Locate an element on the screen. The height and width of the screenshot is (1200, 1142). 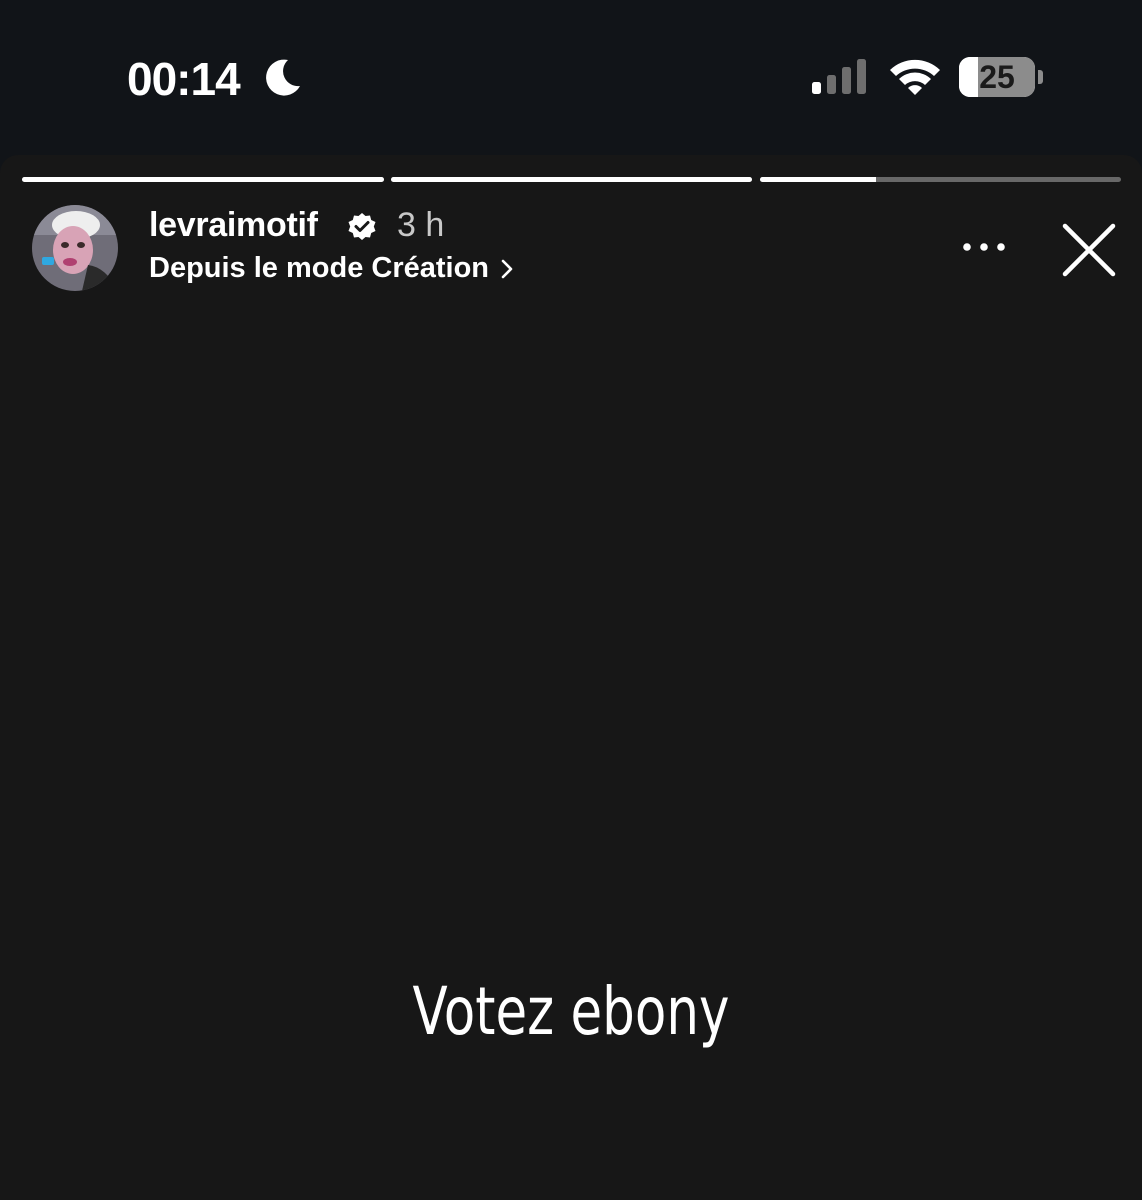
cellular-signal-icon is located at coordinates (839, 76).